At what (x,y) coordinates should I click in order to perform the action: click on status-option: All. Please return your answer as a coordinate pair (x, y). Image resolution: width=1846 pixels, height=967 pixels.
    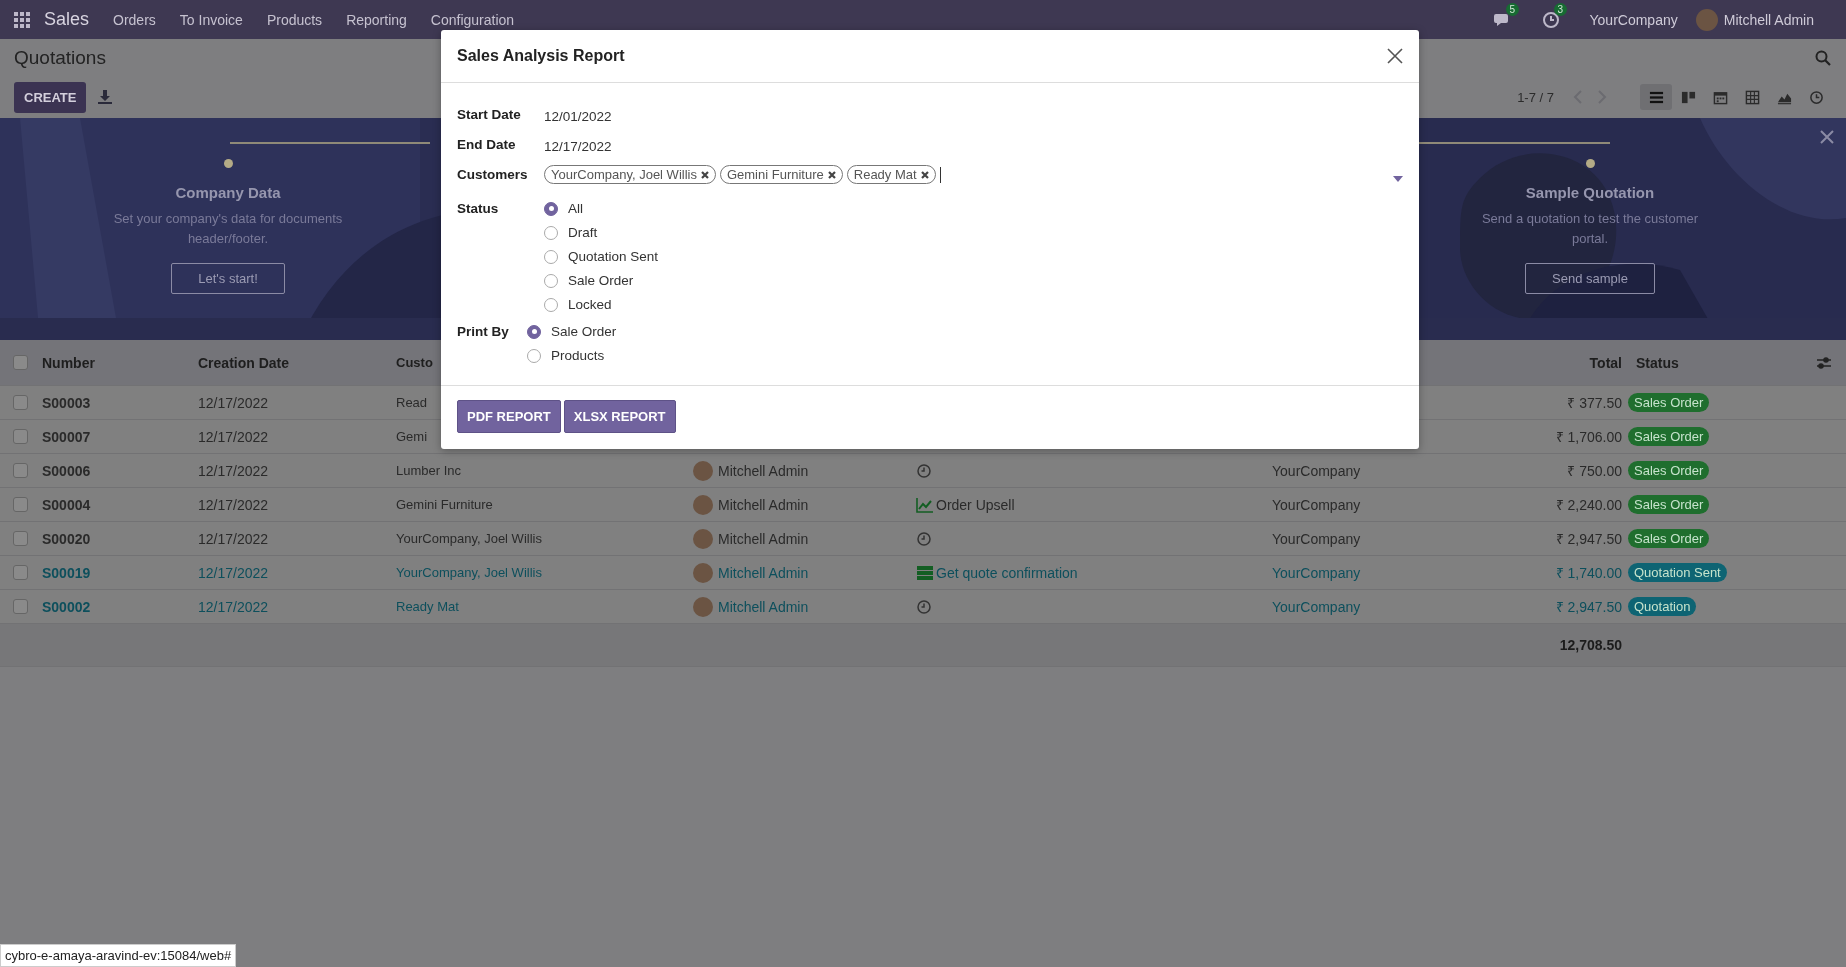
    Looking at the image, I should click on (601, 208).